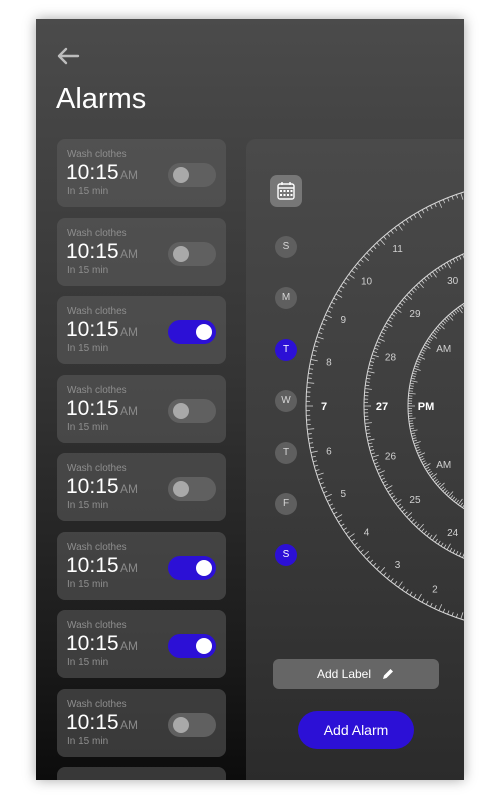  What do you see at coordinates (391, 358) in the screenshot?
I see `dial-label: 28` at bounding box center [391, 358].